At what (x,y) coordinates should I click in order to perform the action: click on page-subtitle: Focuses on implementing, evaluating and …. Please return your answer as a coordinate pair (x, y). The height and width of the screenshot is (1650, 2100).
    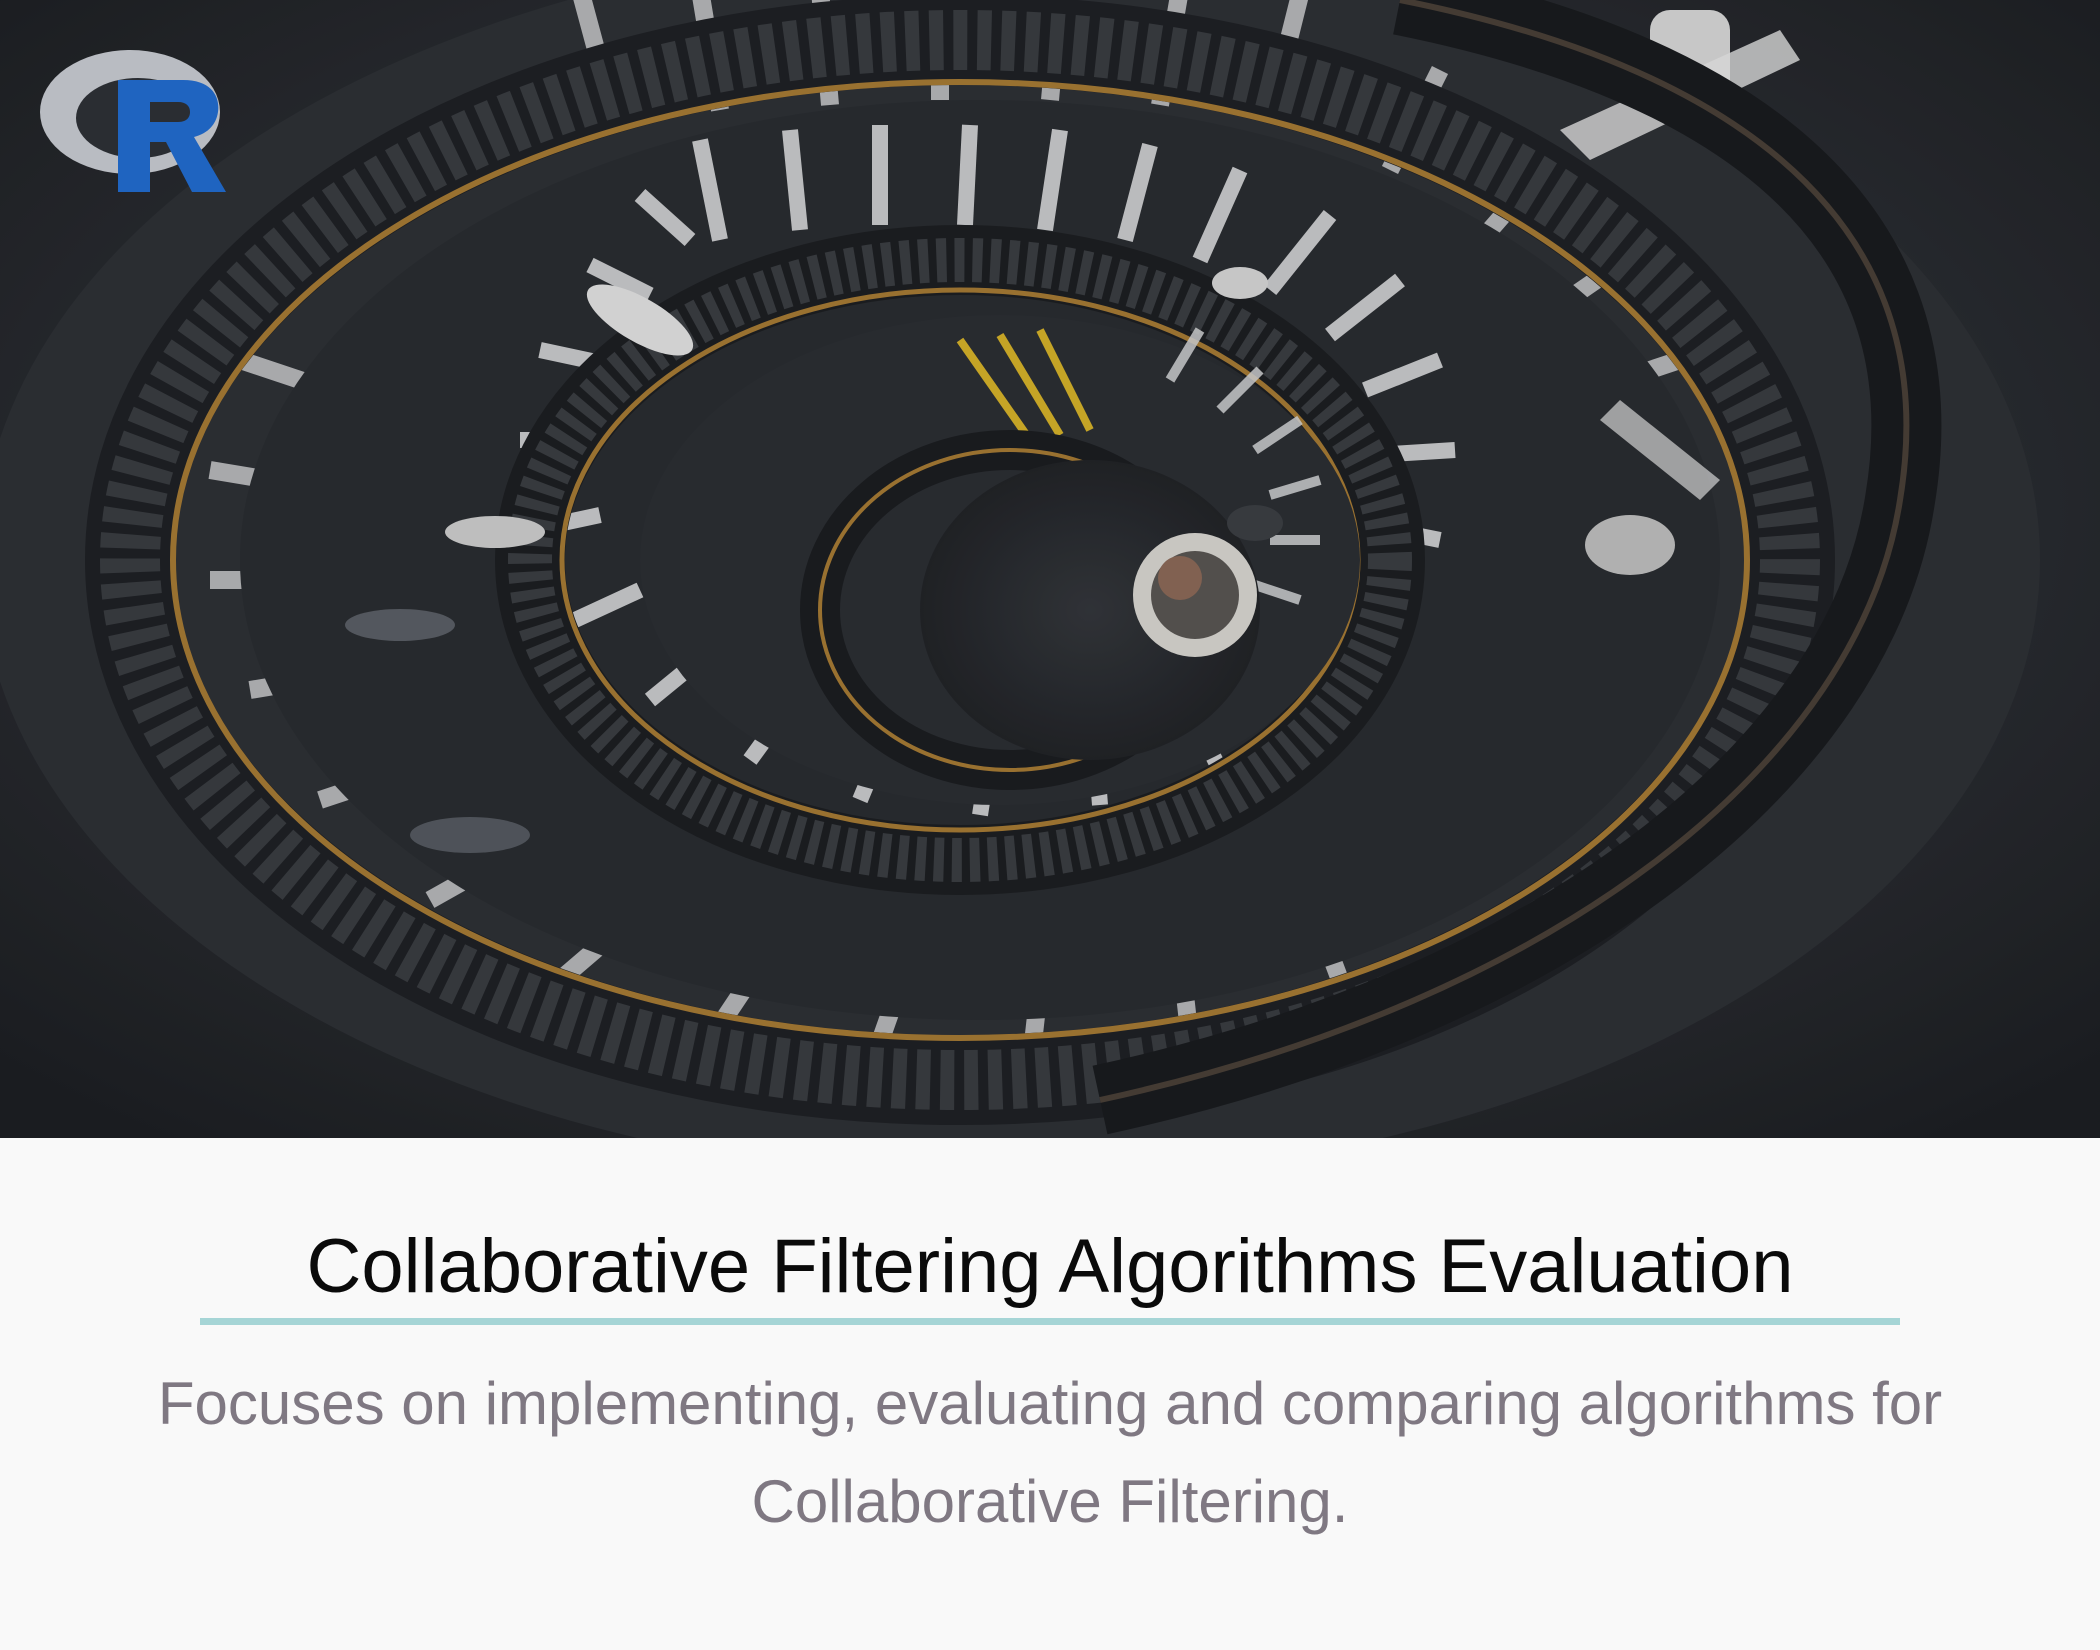
    Looking at the image, I should click on (1050, 1452).